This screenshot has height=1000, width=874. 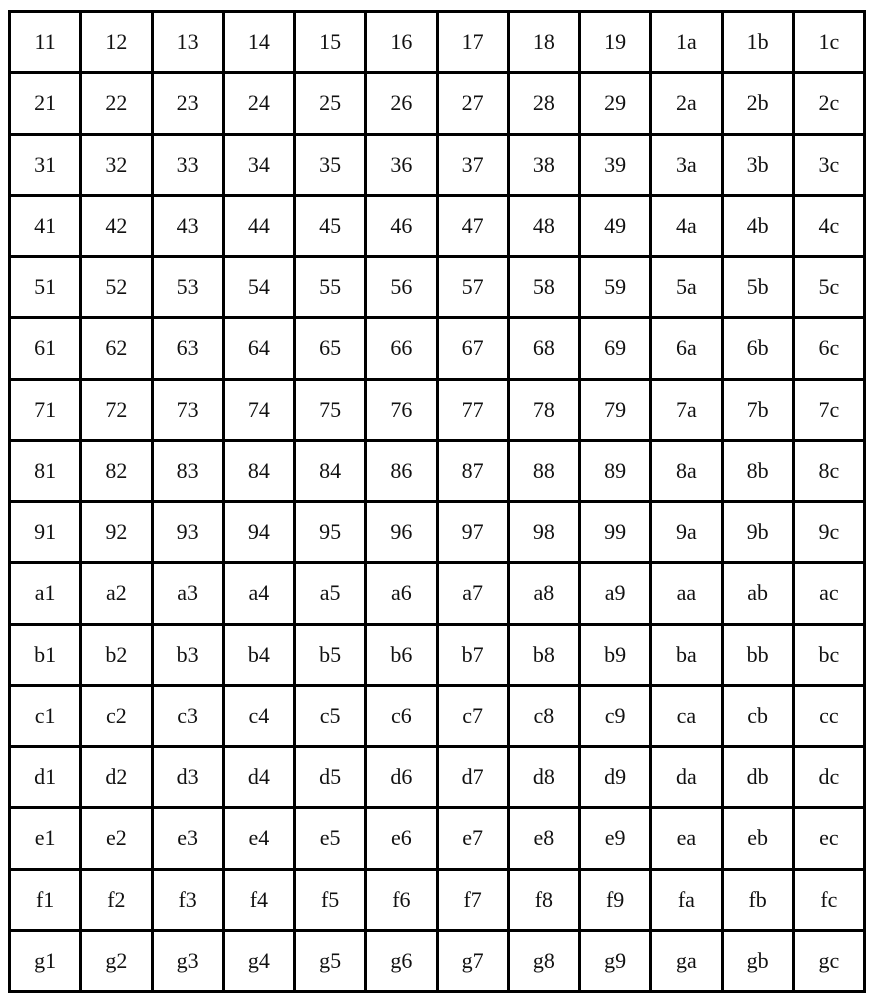 What do you see at coordinates (259, 471) in the screenshot?
I see `table-cell: 84` at bounding box center [259, 471].